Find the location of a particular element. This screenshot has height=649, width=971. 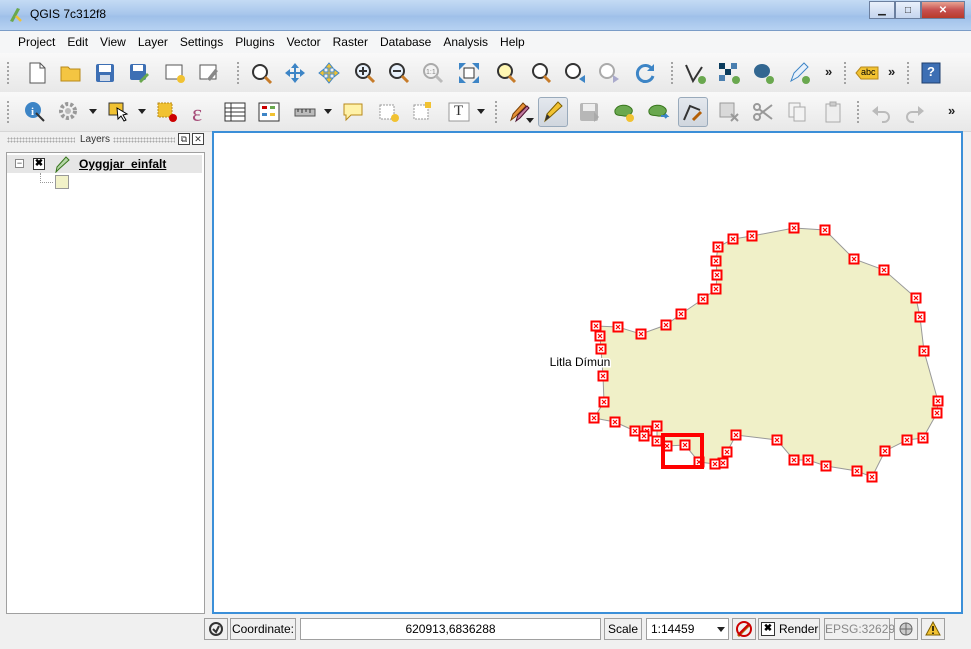

add-feature-button is located at coordinates (625, 112).